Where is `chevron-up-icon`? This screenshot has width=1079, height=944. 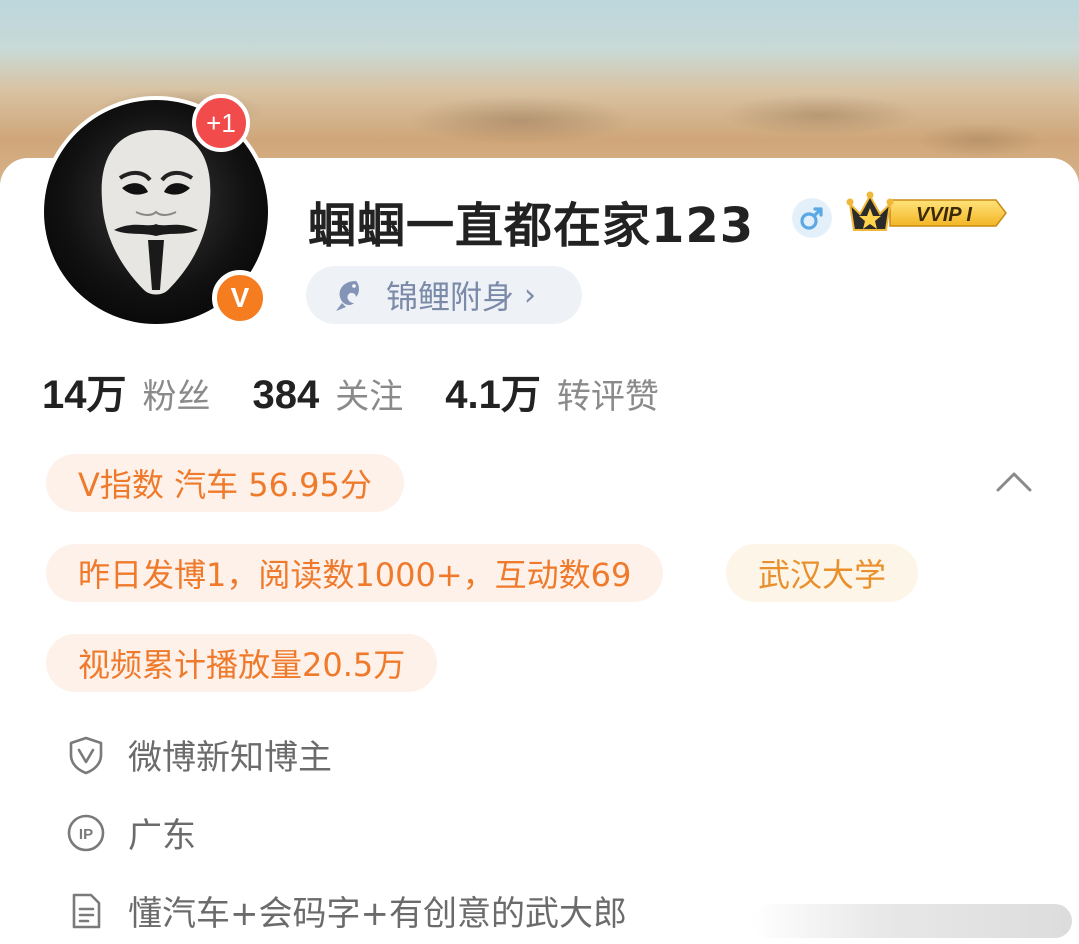 chevron-up-icon is located at coordinates (1014, 482).